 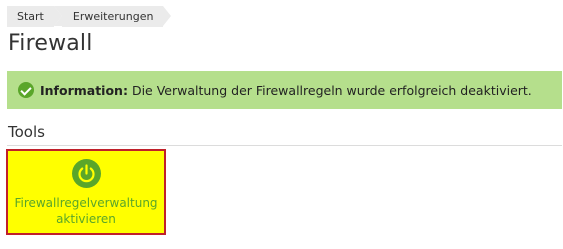 What do you see at coordinates (284, 145) in the screenshot?
I see `section-divider` at bounding box center [284, 145].